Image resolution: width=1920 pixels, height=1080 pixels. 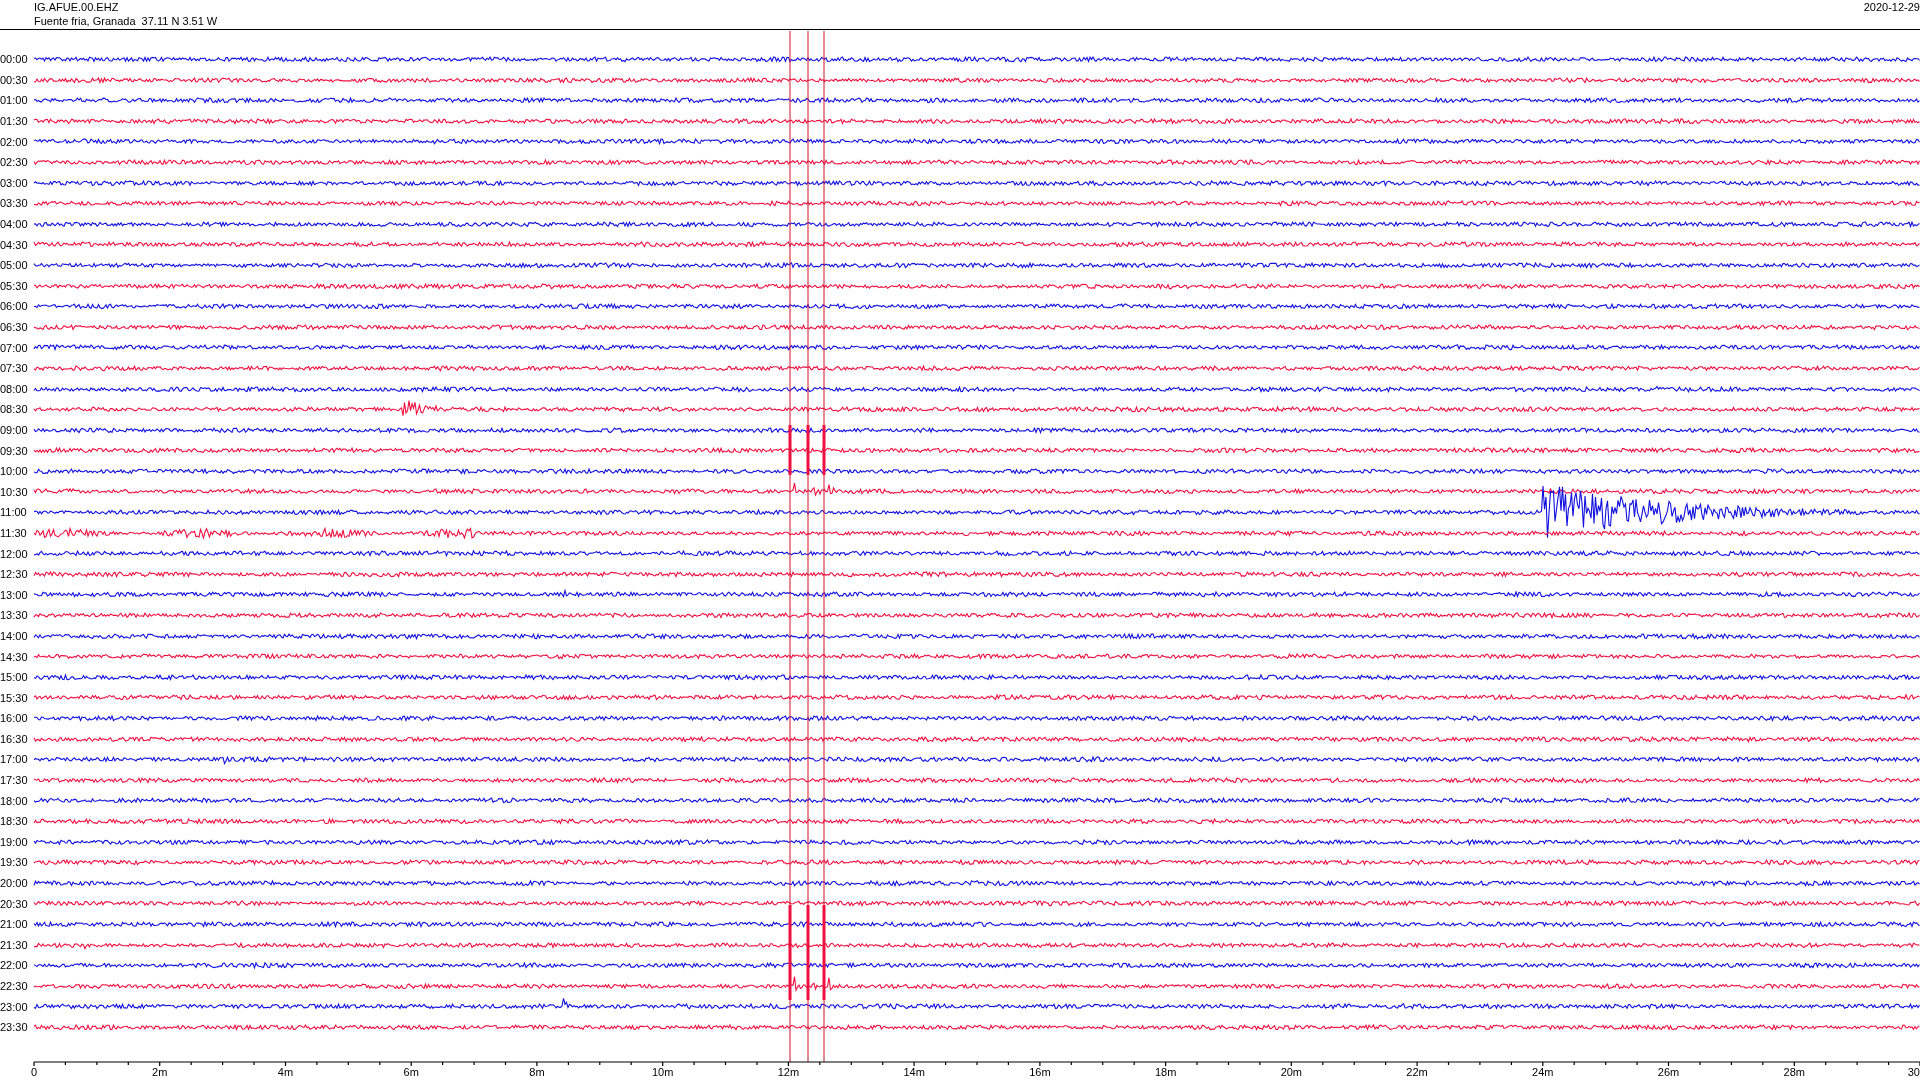 What do you see at coordinates (14, 471) in the screenshot?
I see `time-label: 10:00` at bounding box center [14, 471].